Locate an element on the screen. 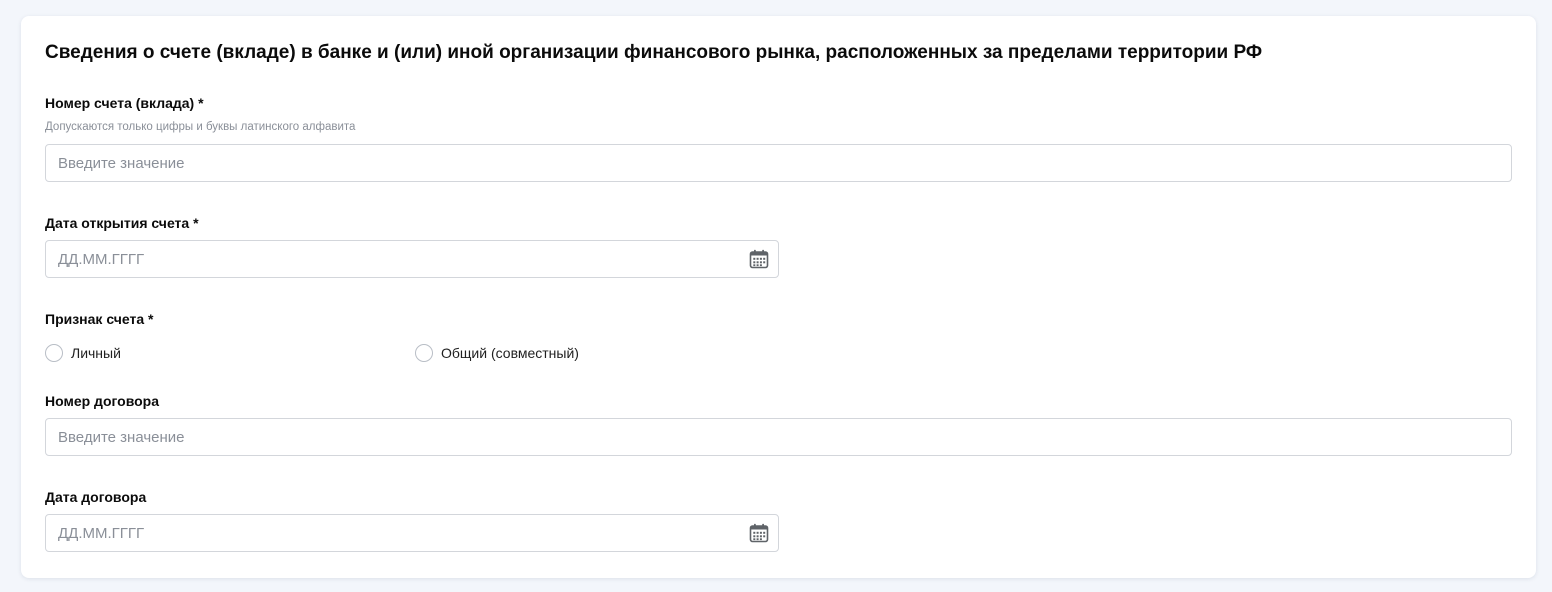 The image size is (1552, 592). account-number-field is located at coordinates (778, 163).